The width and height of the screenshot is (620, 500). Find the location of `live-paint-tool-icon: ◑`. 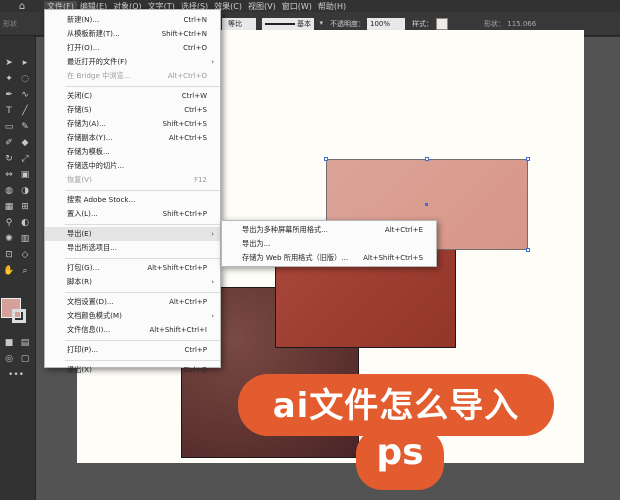

live-paint-tool-icon: ◑ is located at coordinates (25, 191).